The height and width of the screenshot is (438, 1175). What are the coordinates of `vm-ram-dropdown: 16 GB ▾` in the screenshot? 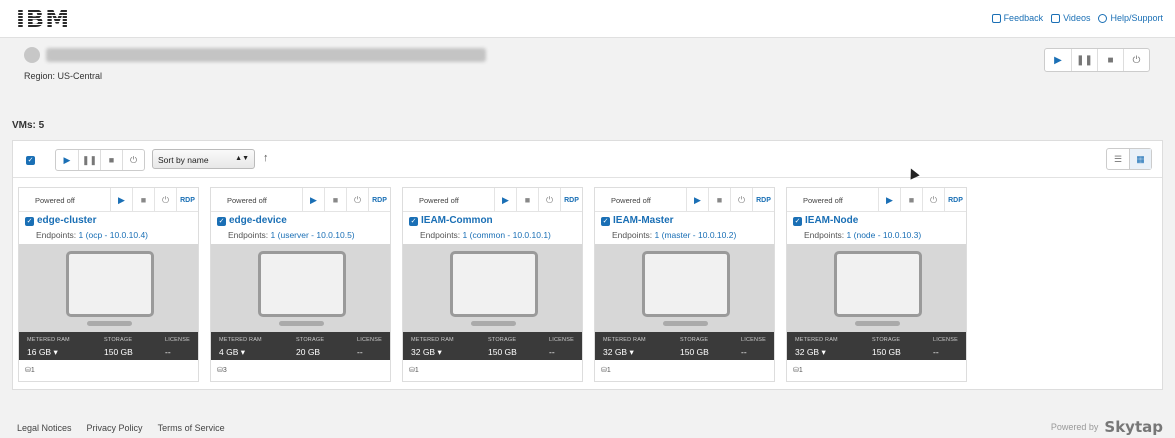 It's located at (42, 352).